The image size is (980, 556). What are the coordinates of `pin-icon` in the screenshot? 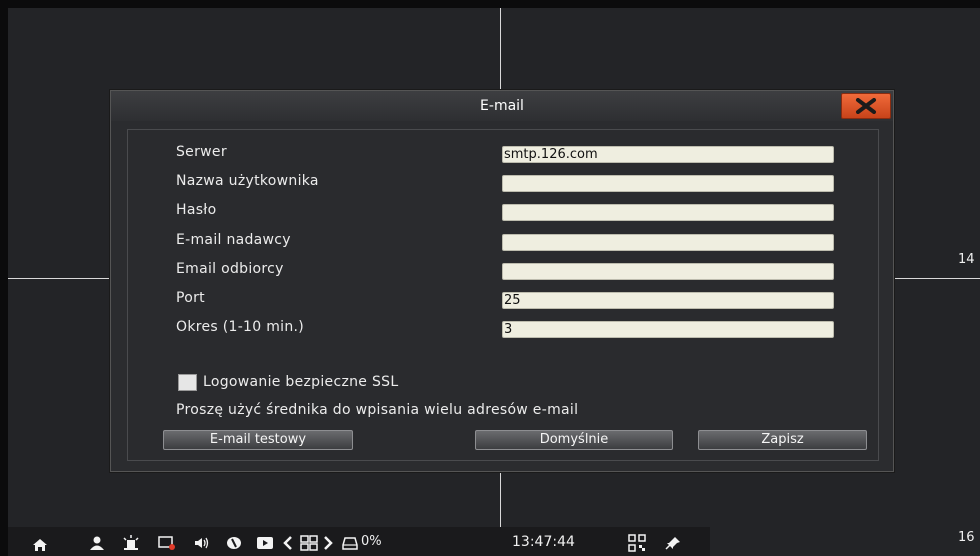 It's located at (673, 543).